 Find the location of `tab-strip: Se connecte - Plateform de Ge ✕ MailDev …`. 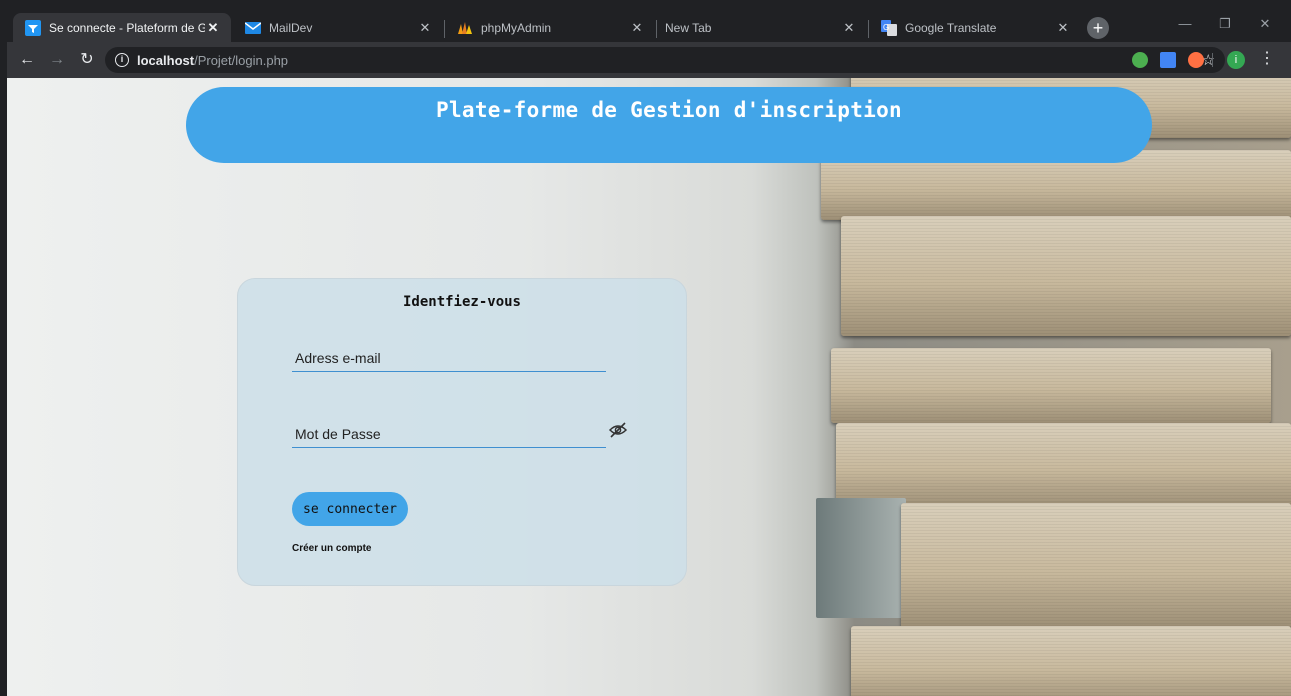

tab-strip: Se connecte - Plateform de Ge ✕ MailDev … is located at coordinates (649, 26).